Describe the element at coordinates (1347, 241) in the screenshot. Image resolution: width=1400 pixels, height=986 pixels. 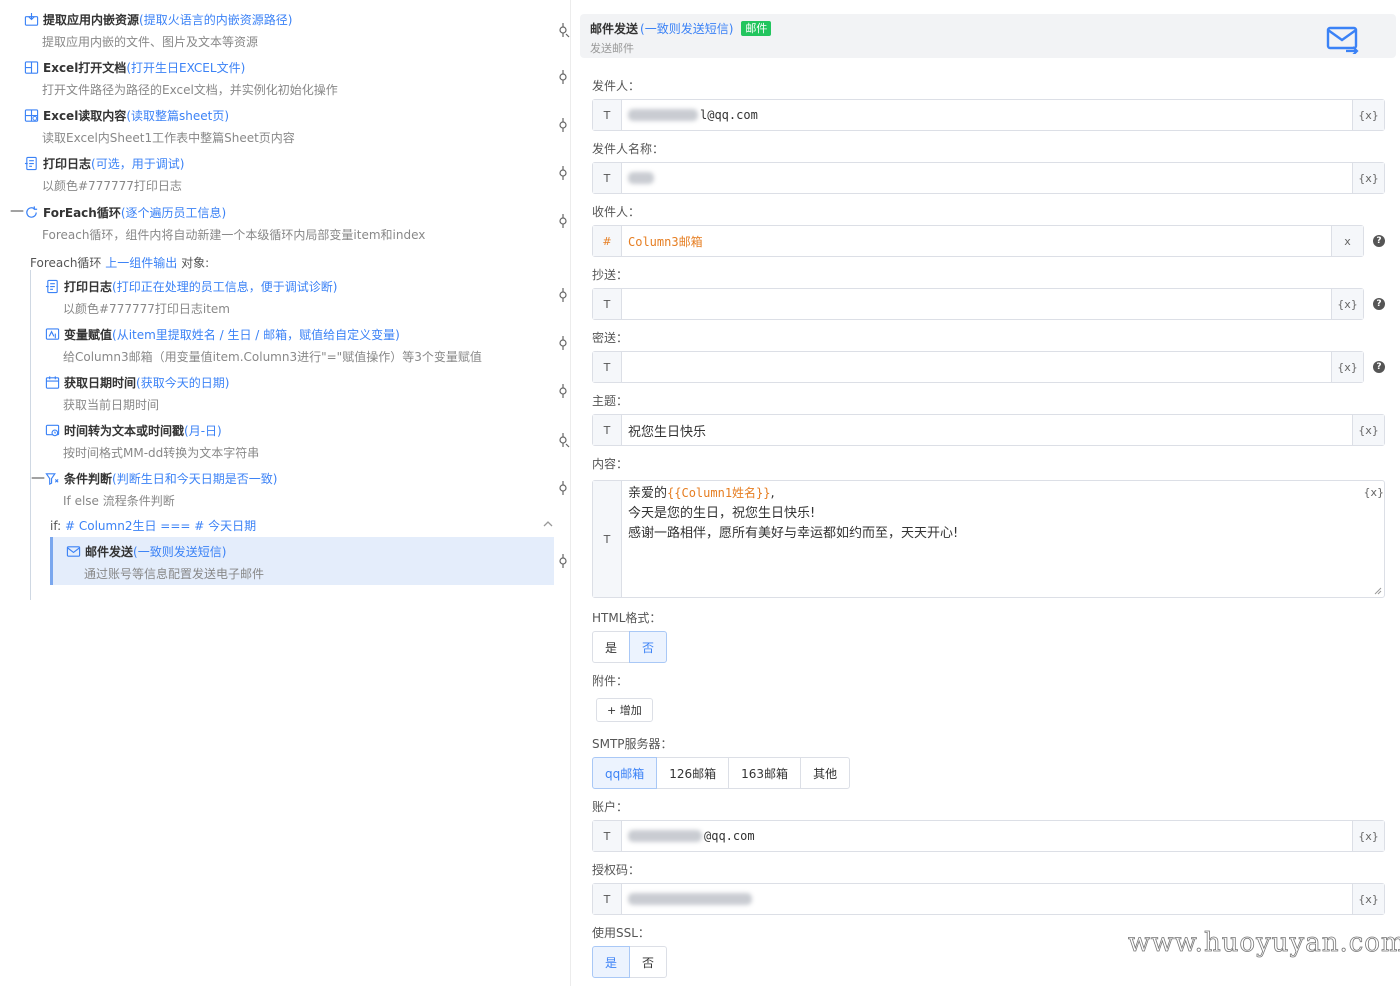
I see `clear-button: x` at that location.